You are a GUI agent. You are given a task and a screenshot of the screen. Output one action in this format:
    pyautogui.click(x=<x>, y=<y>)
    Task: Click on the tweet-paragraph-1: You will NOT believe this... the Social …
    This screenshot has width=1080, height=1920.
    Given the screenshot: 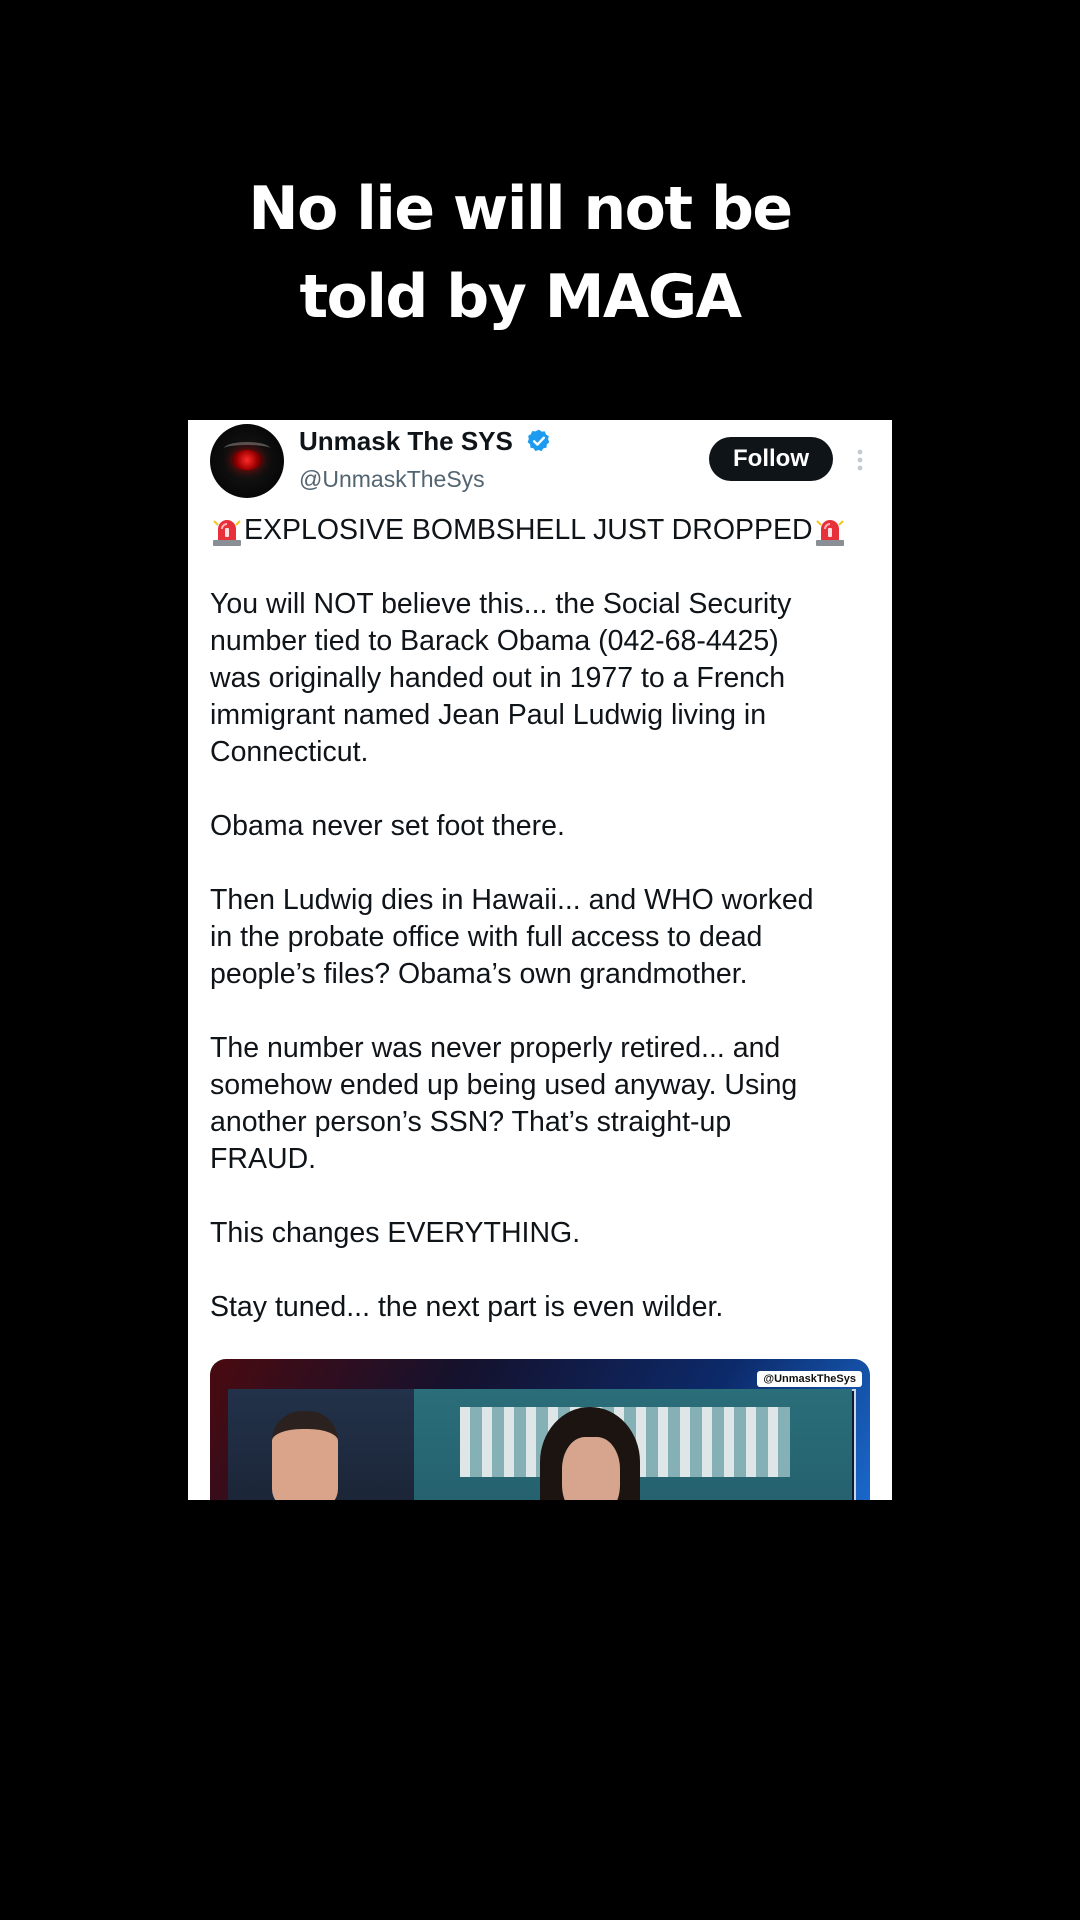 What is the action you would take?
    pyautogui.click(x=501, y=678)
    